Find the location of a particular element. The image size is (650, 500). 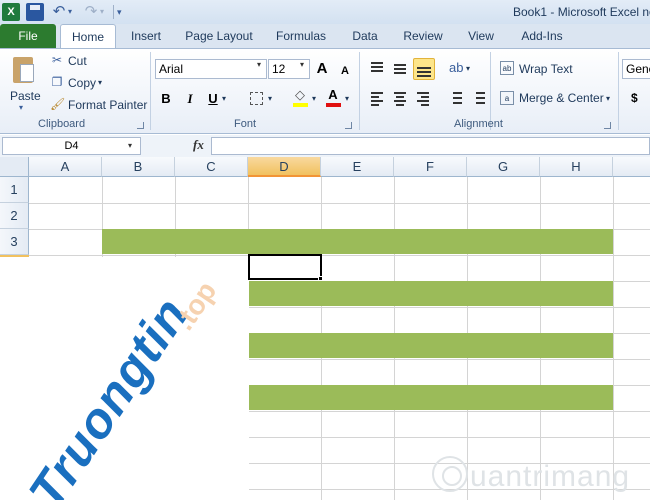

copy-icon: ❐ is located at coordinates (57, 82).